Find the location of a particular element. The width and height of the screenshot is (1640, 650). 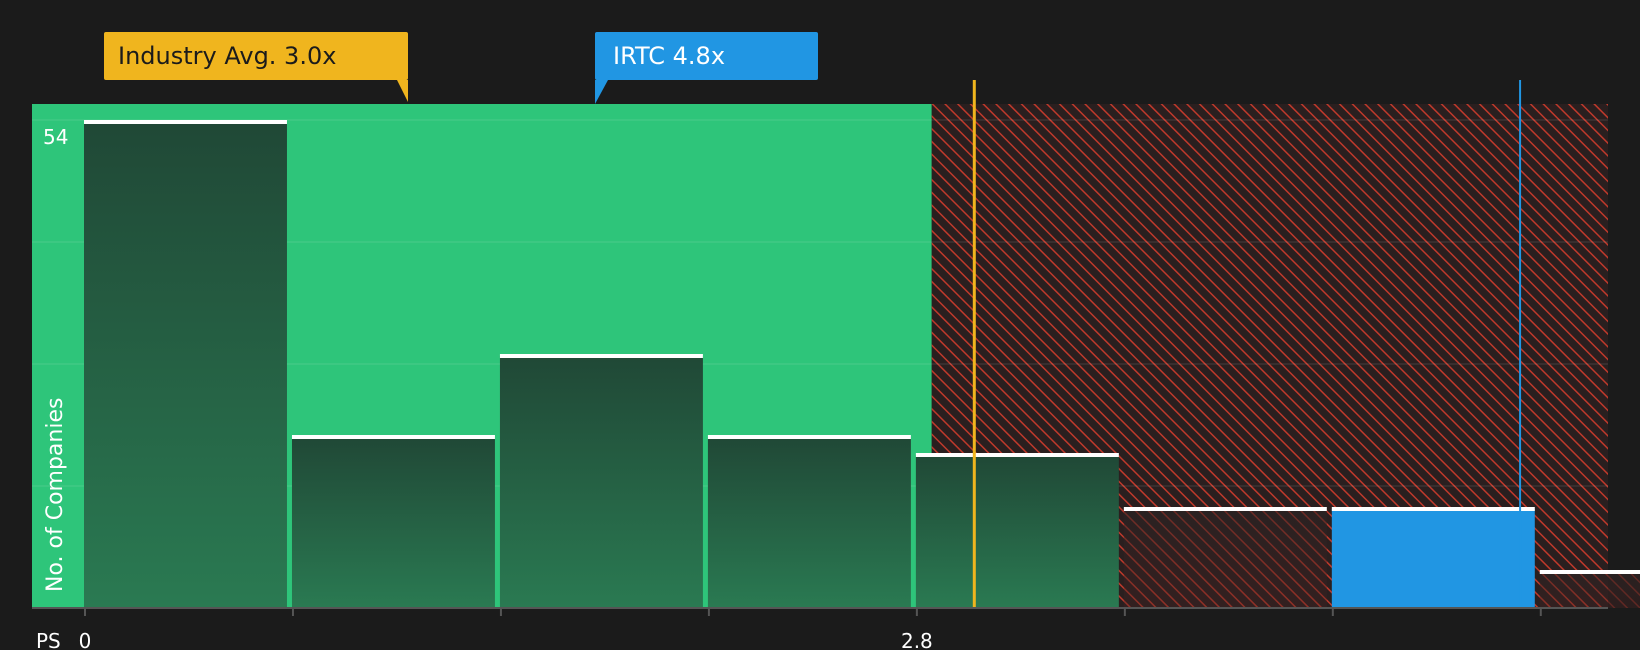

tick-label: 0 is located at coordinates (85, 639).